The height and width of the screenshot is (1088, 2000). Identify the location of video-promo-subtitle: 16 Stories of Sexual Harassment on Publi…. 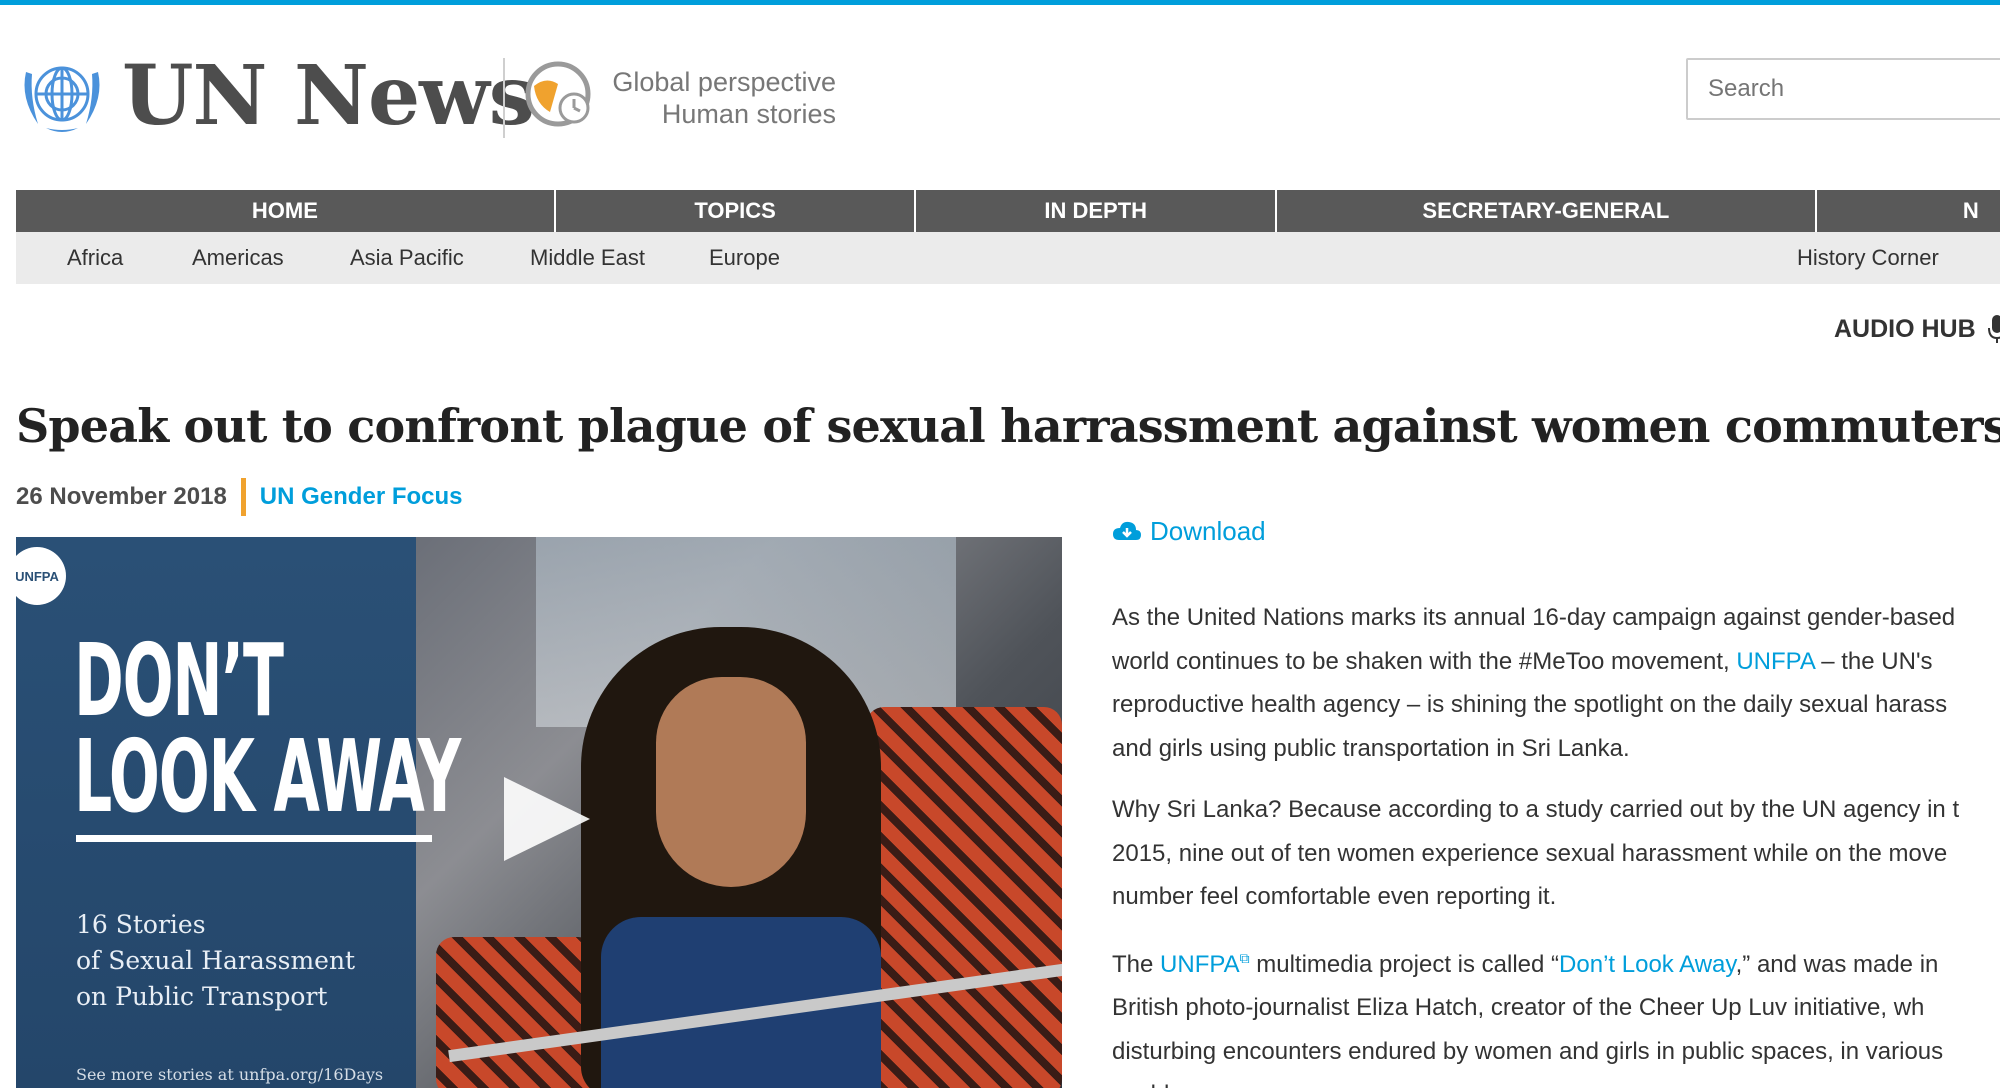
(215, 961).